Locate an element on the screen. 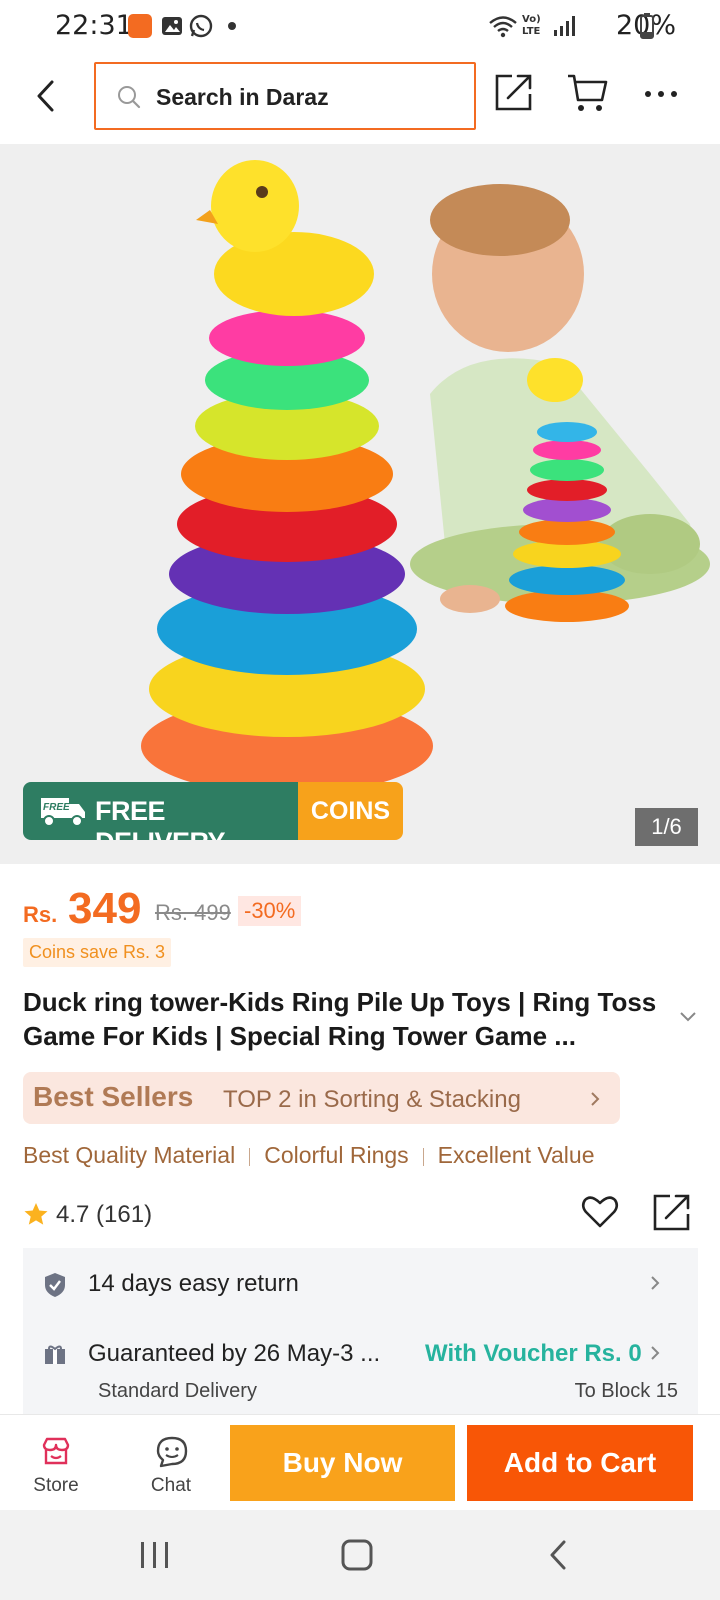 The height and width of the screenshot is (1600, 720). chat-label: Chat is located at coordinates (171, 1485).